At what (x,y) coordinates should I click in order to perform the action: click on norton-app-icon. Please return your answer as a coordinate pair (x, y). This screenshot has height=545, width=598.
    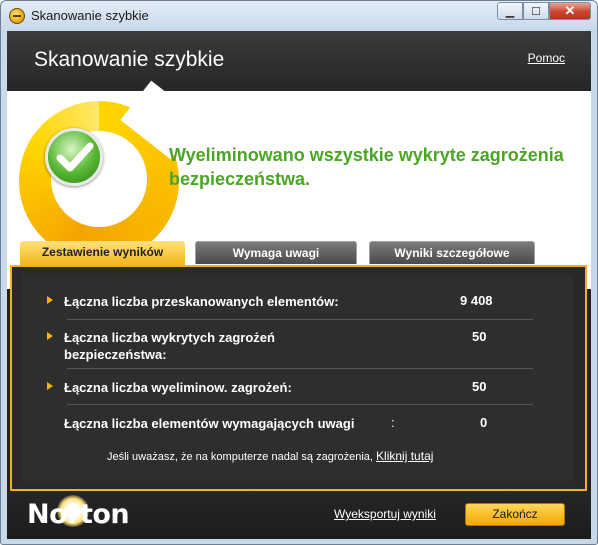
    Looking at the image, I should click on (17, 16).